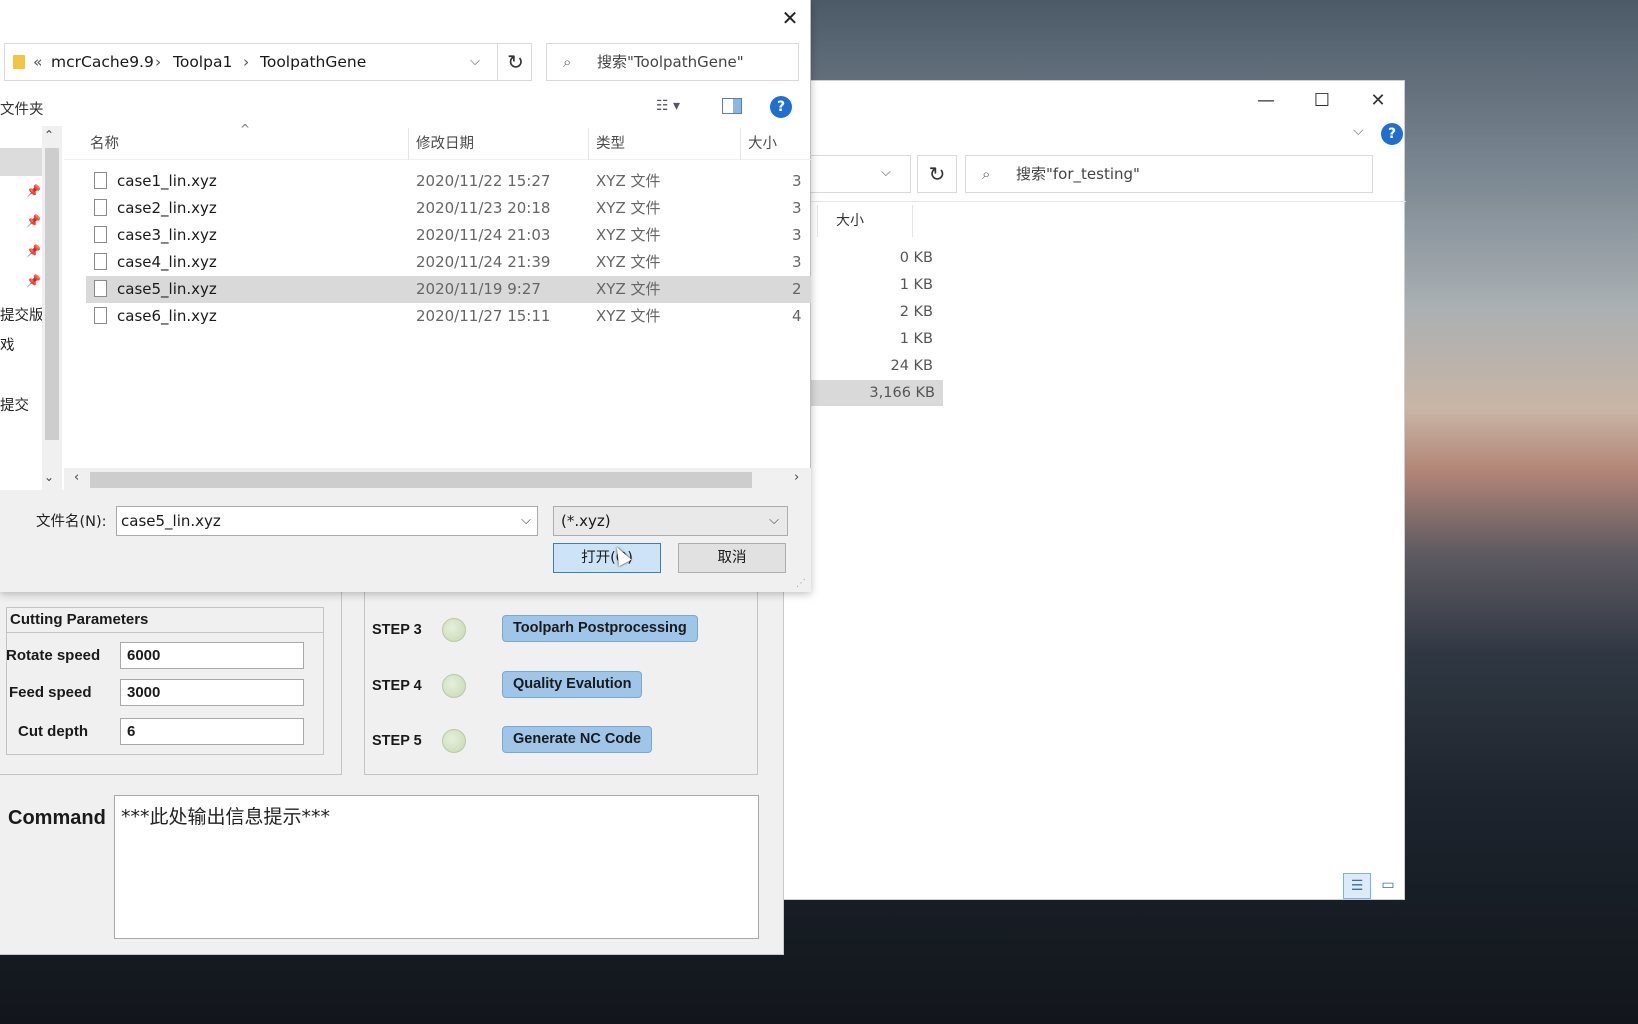 The height and width of the screenshot is (1024, 1638). Describe the element at coordinates (600, 628) in the screenshot. I see `toolpath-postprocessing-button: Toolparh Postprocessing` at that location.